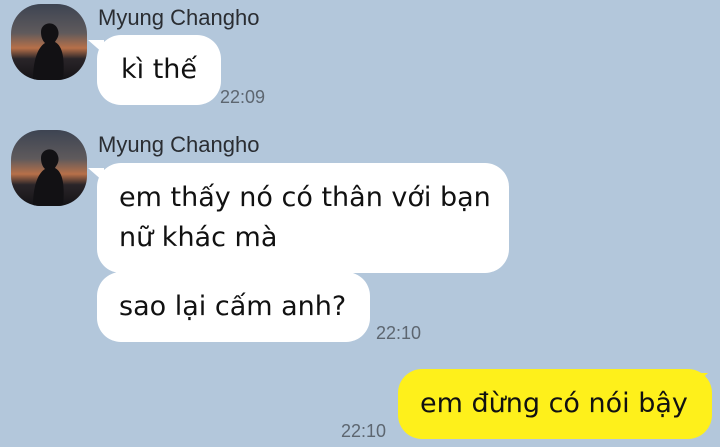 The height and width of the screenshot is (447, 720). Describe the element at coordinates (305, 197) in the screenshot. I see `message-text-line: em thấy nó có thân với bạn` at that location.